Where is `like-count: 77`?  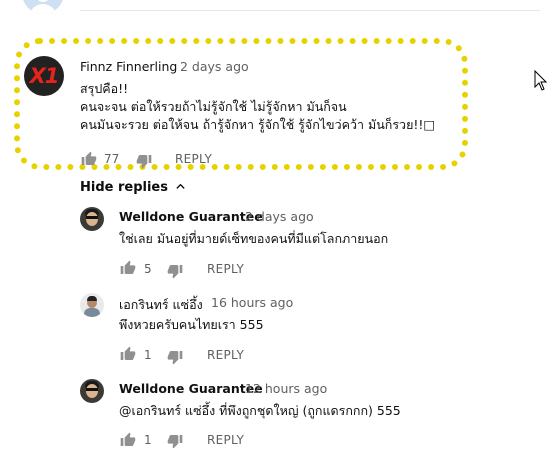 like-count: 77 is located at coordinates (112, 159).